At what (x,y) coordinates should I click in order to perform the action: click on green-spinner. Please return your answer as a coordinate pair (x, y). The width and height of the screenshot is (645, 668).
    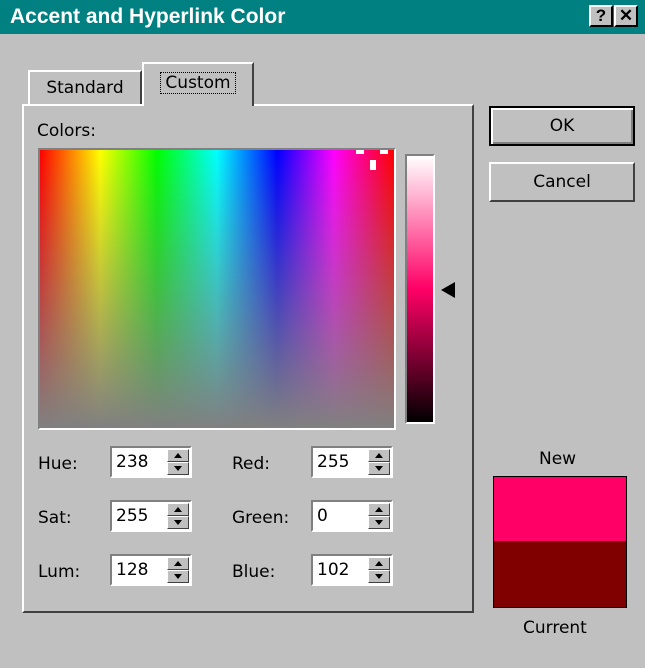
    Looking at the image, I should click on (379, 516).